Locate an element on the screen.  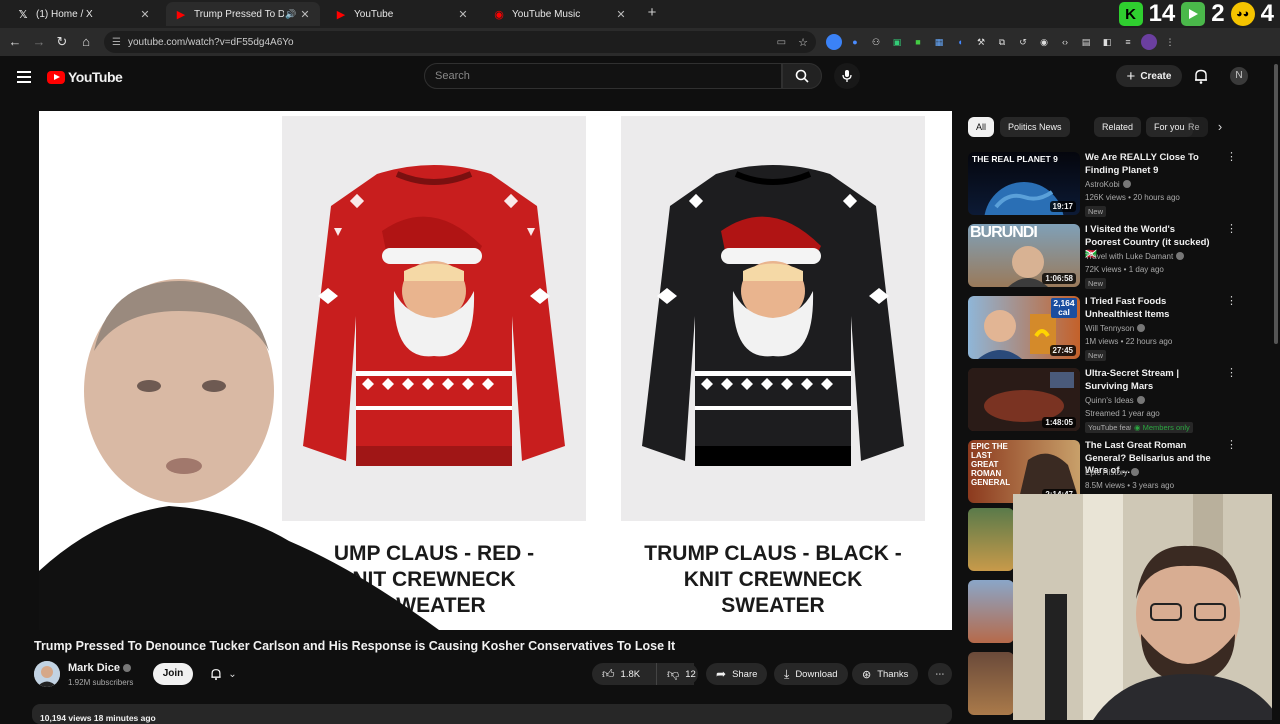
channel-name: Mark Dice is located at coordinates (99, 668).